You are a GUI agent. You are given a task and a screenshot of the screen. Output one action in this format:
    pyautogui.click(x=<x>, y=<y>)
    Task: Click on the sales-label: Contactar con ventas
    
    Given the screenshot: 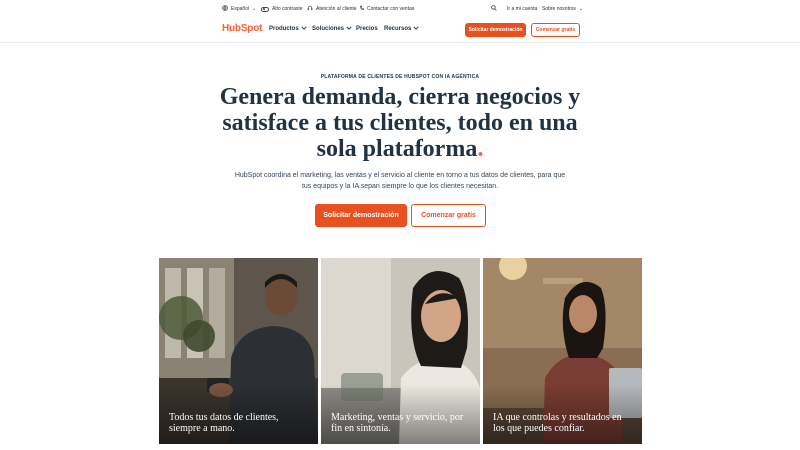 What is the action you would take?
    pyautogui.click(x=391, y=9)
    